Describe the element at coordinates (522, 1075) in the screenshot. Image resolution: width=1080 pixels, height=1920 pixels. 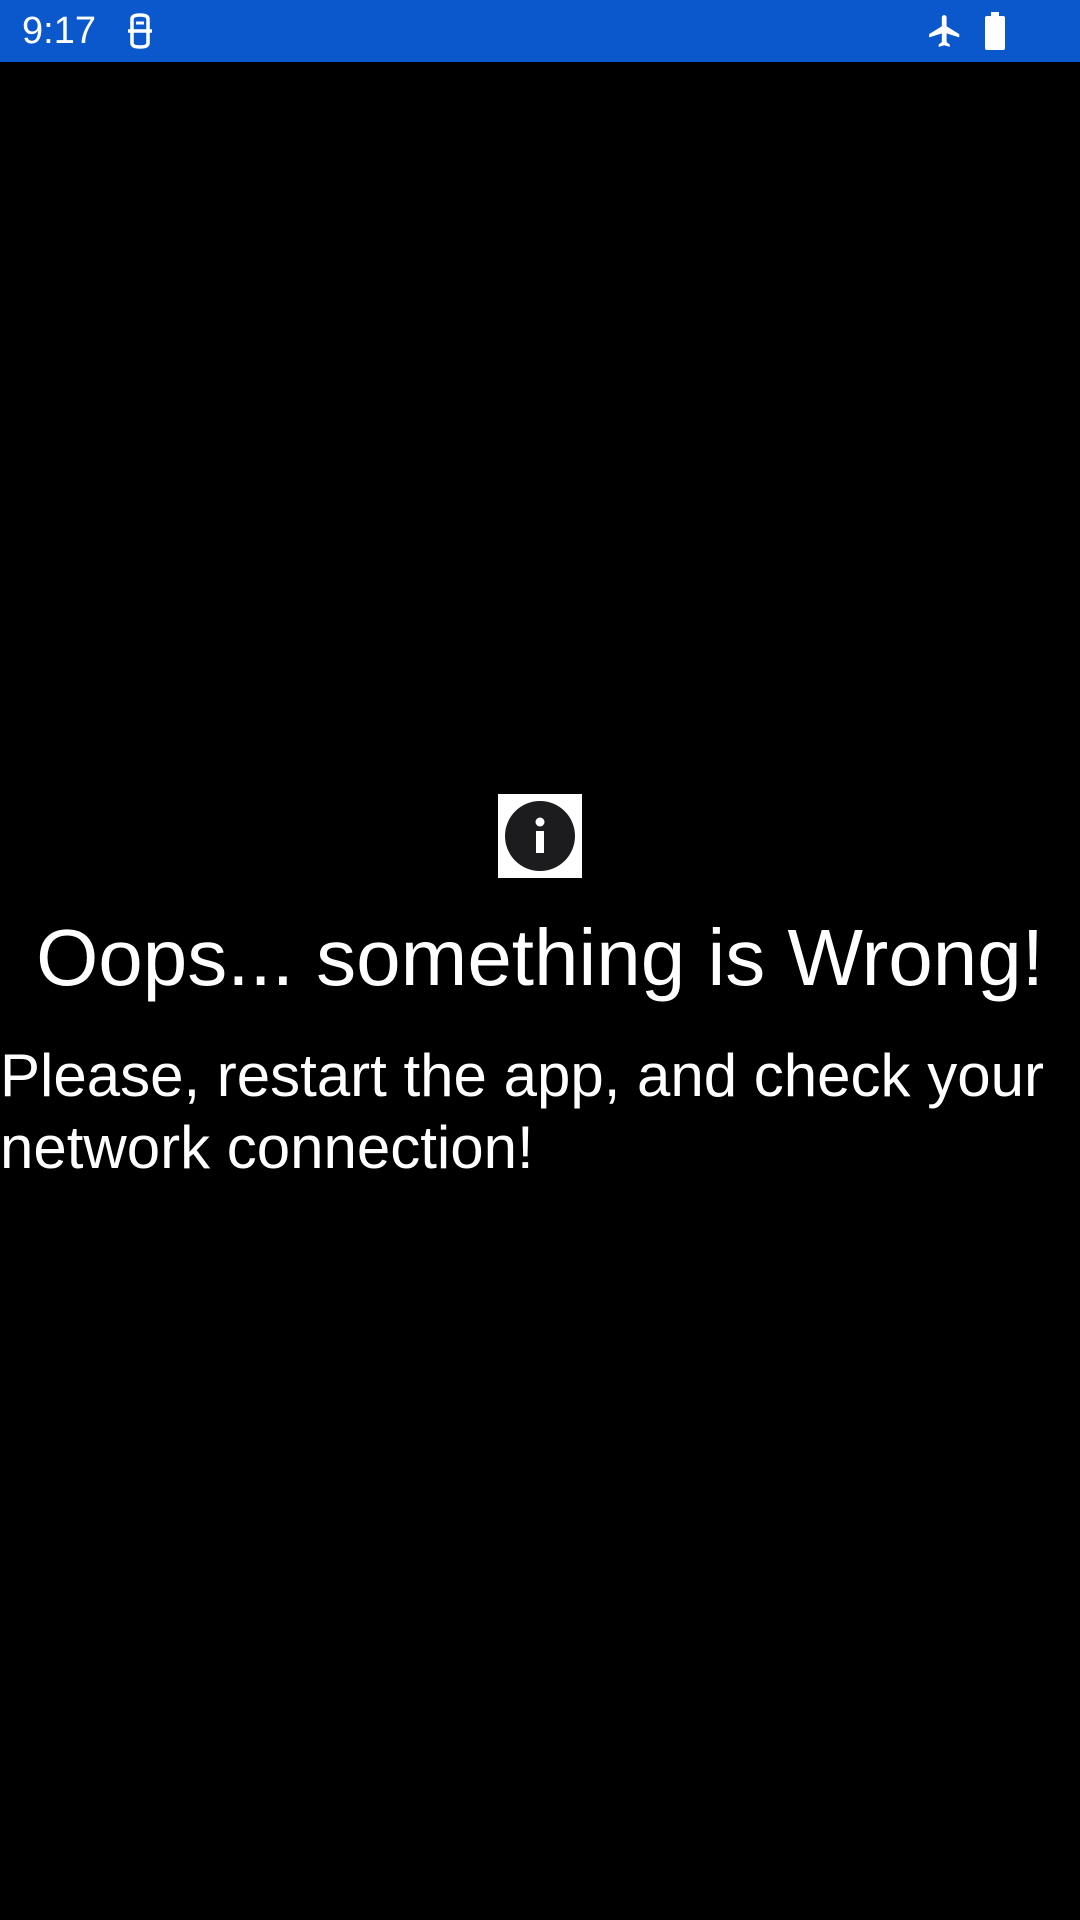
I see `error-message-line: Please, restart the app, and check your` at that location.